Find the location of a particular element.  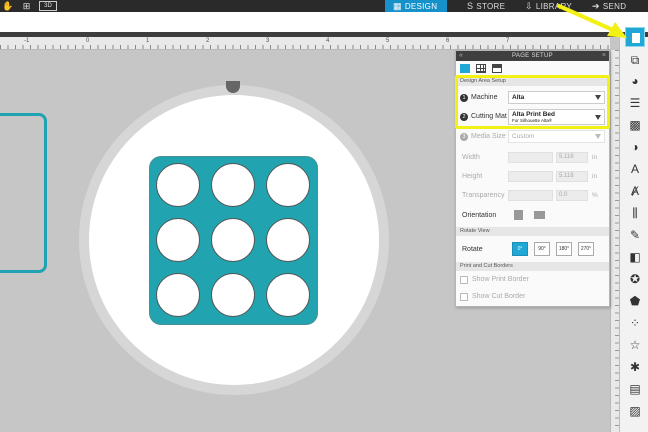

store-side-icon: ▤ is located at coordinates (635, 389).